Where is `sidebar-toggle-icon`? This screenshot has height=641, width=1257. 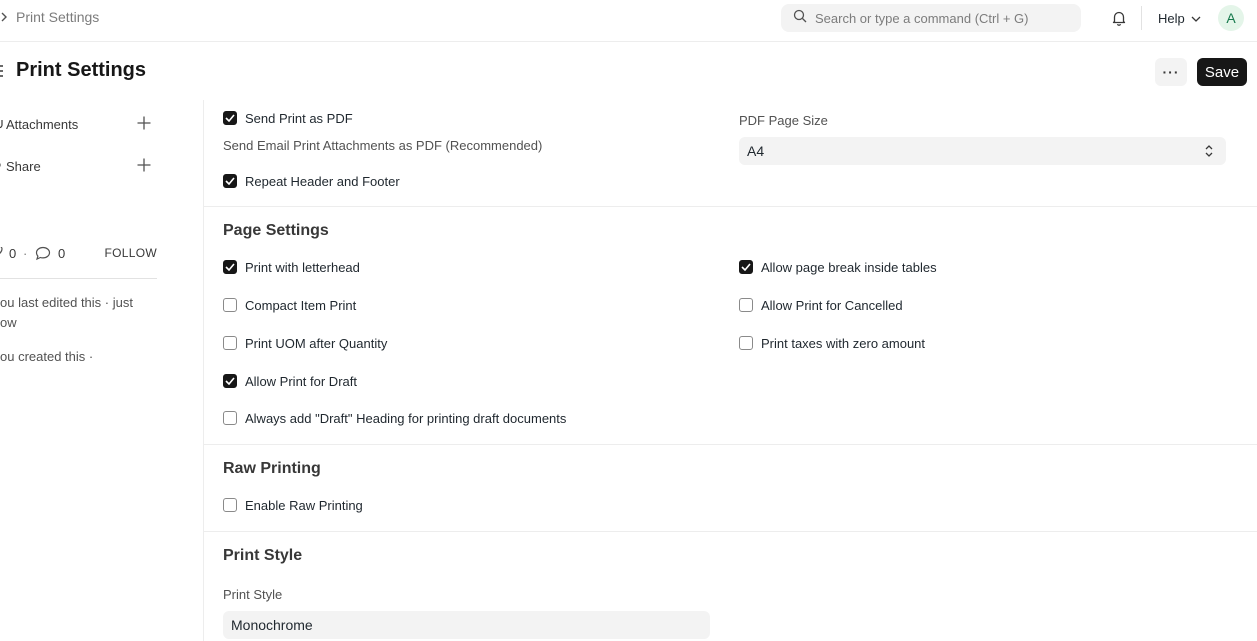
sidebar-toggle-icon is located at coordinates (2, 71).